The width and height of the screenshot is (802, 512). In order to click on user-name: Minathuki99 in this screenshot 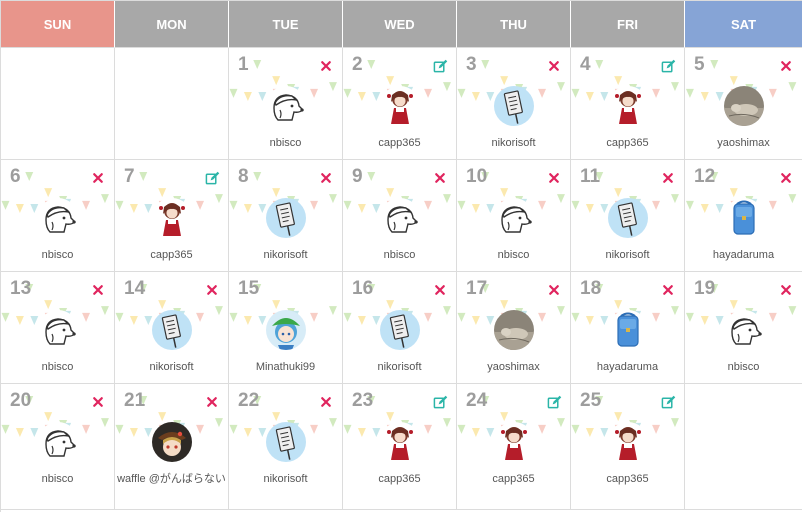, I will do `click(285, 367)`.